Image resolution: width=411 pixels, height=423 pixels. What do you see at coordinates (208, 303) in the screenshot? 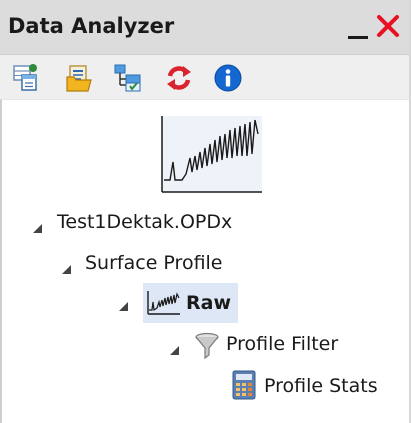
I see `tree-node-raw: Raw` at bounding box center [208, 303].